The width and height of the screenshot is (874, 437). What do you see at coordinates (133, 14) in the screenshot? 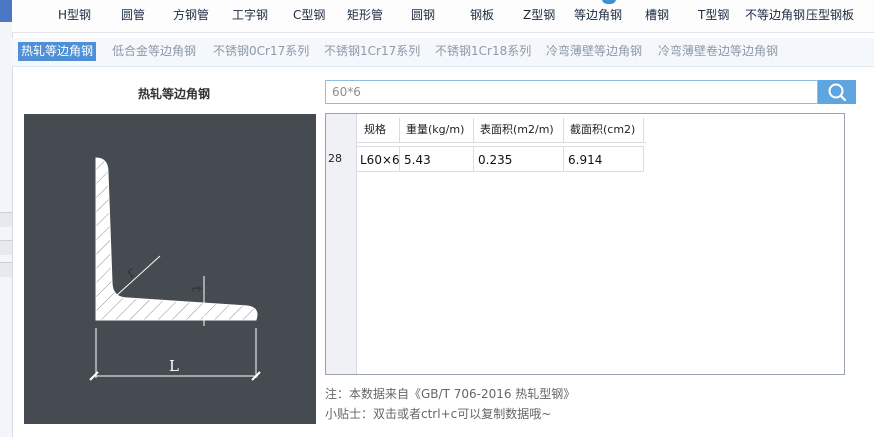
I see `nav-item-round-tube: 圆管` at bounding box center [133, 14].